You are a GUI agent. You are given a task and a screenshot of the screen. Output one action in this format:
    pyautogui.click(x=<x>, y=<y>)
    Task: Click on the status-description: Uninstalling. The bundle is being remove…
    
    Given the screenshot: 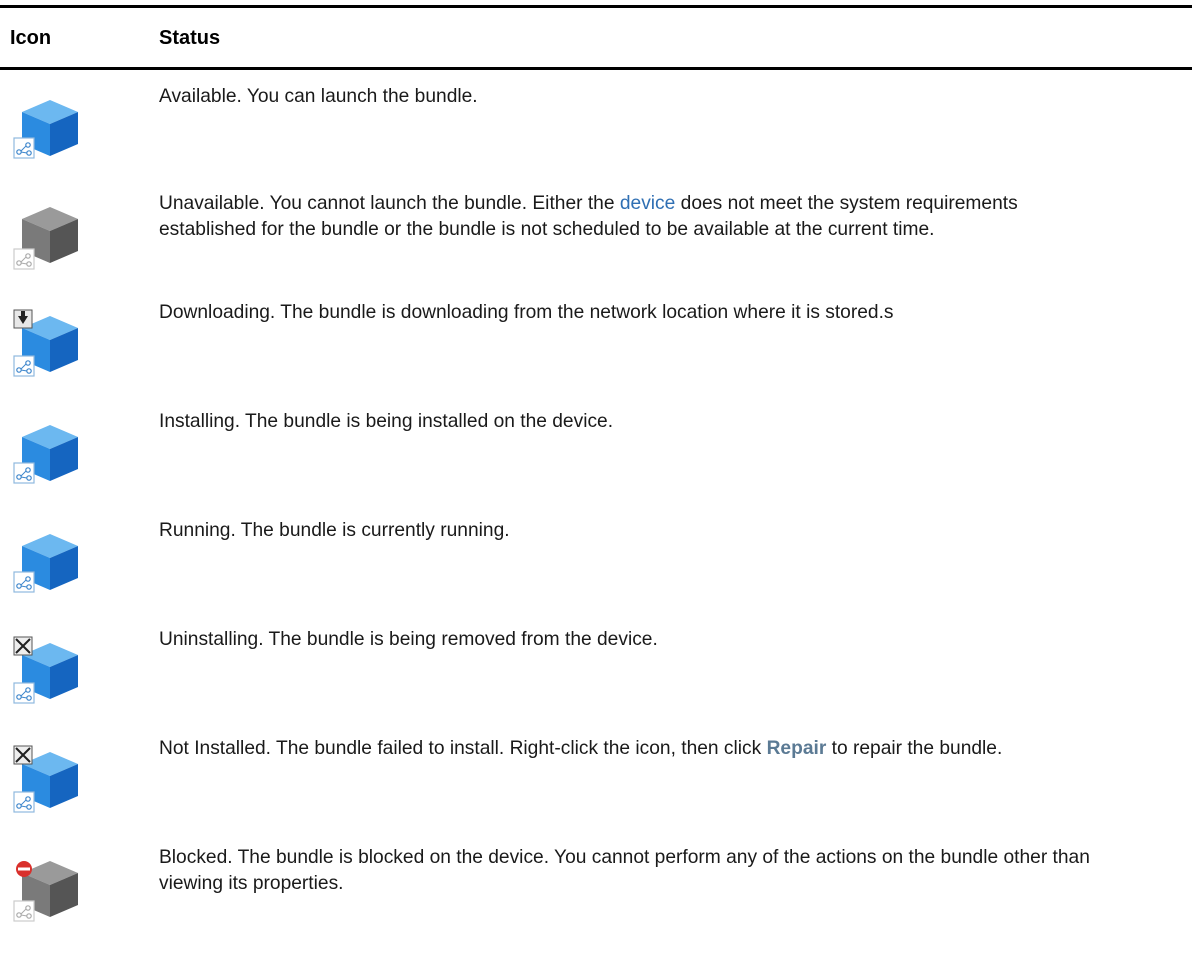 What is the action you would take?
    pyautogui.click(x=639, y=640)
    